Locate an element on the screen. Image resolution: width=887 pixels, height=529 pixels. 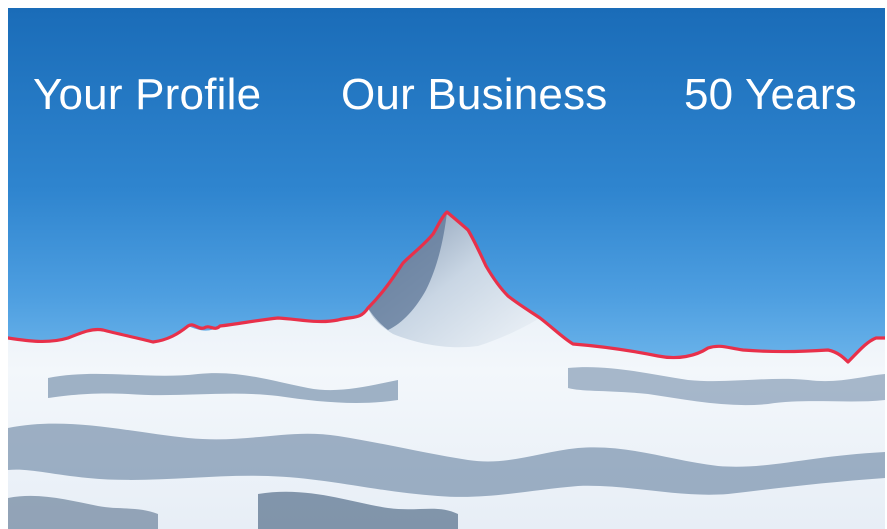
top-navigation: Your Profile Our Business 50 Years is located at coordinates (446, 95).